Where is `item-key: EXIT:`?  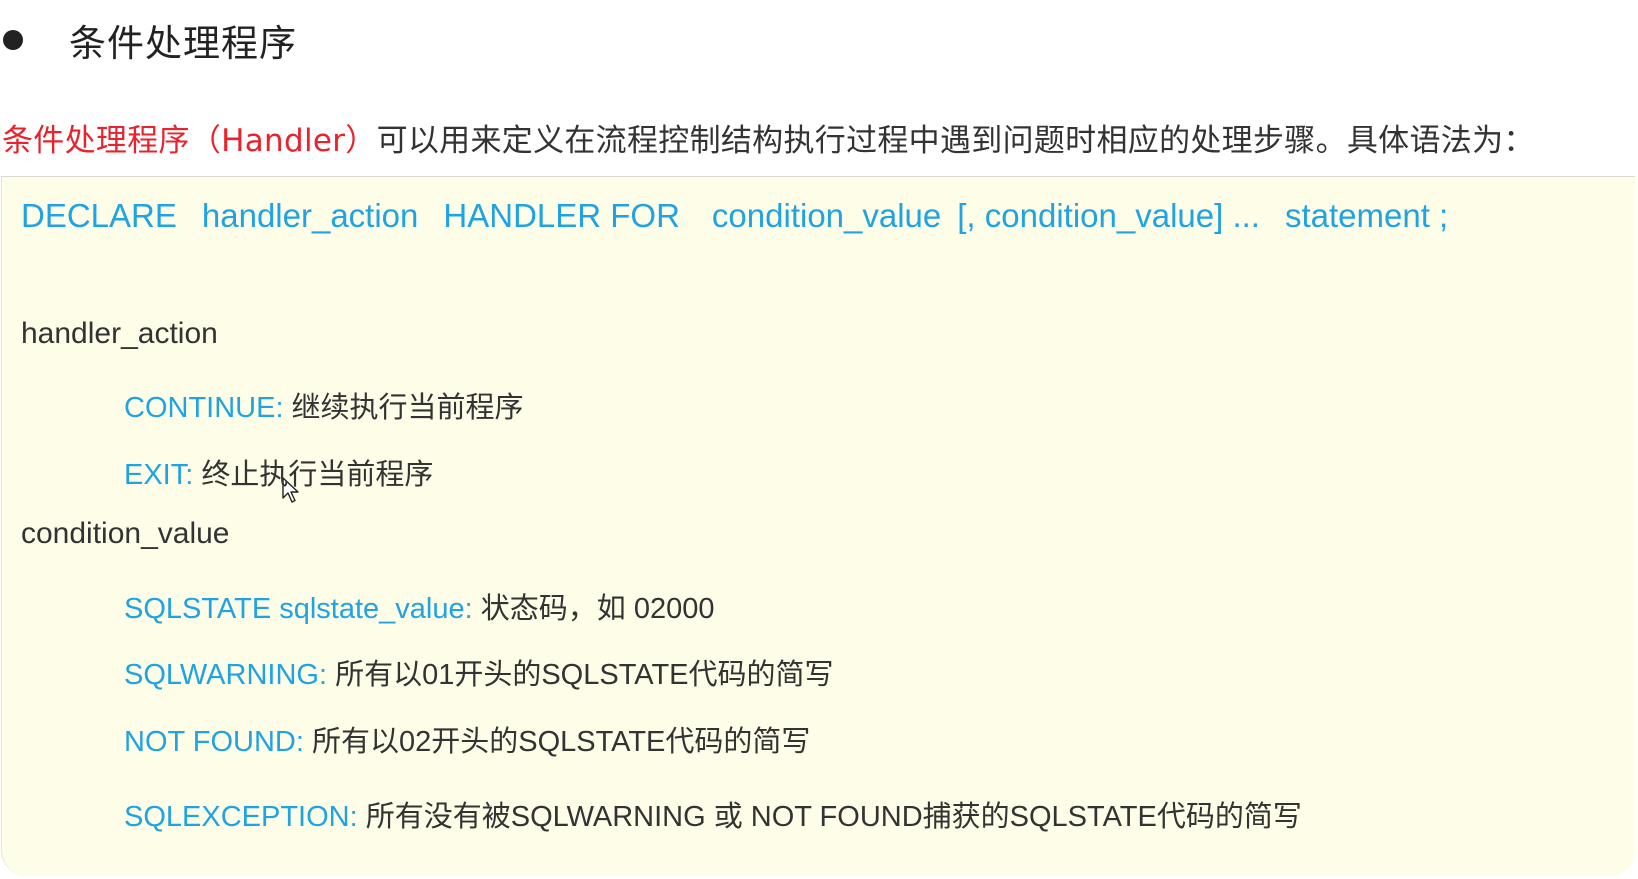 item-key: EXIT: is located at coordinates (159, 475).